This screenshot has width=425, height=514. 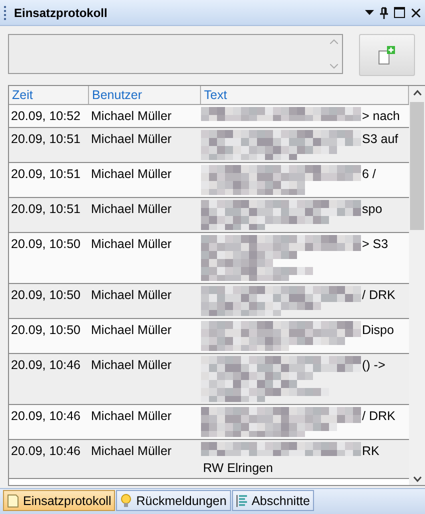 I want to click on close-icon, so click(x=416, y=13).